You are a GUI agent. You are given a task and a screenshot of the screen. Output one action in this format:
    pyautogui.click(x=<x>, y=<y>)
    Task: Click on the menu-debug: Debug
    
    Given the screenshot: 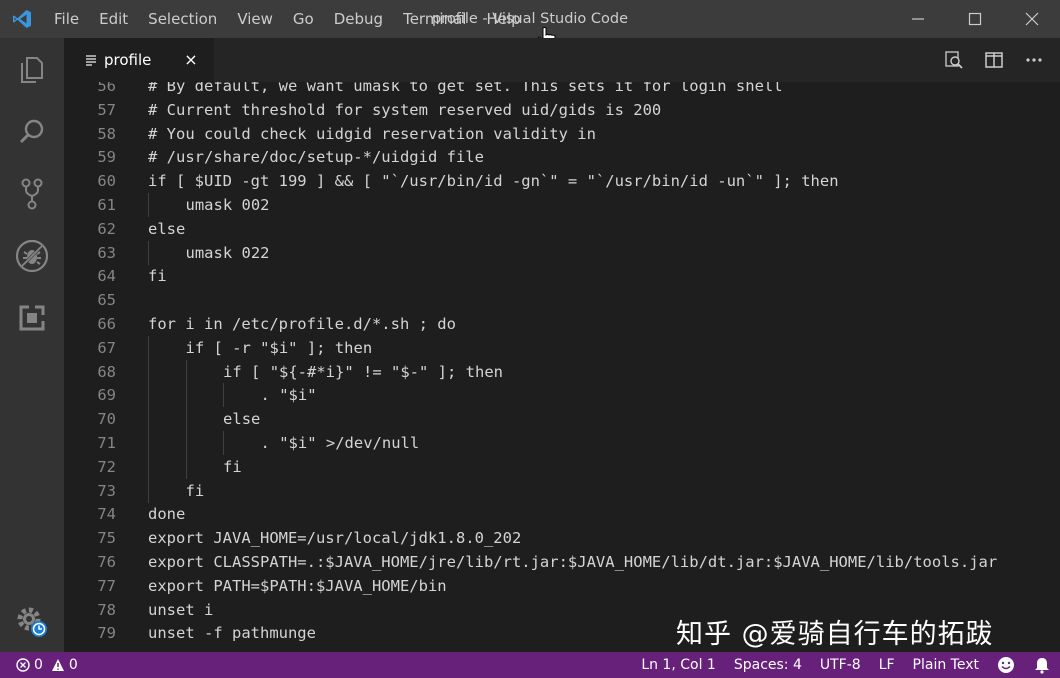 What is the action you would take?
    pyautogui.click(x=358, y=19)
    